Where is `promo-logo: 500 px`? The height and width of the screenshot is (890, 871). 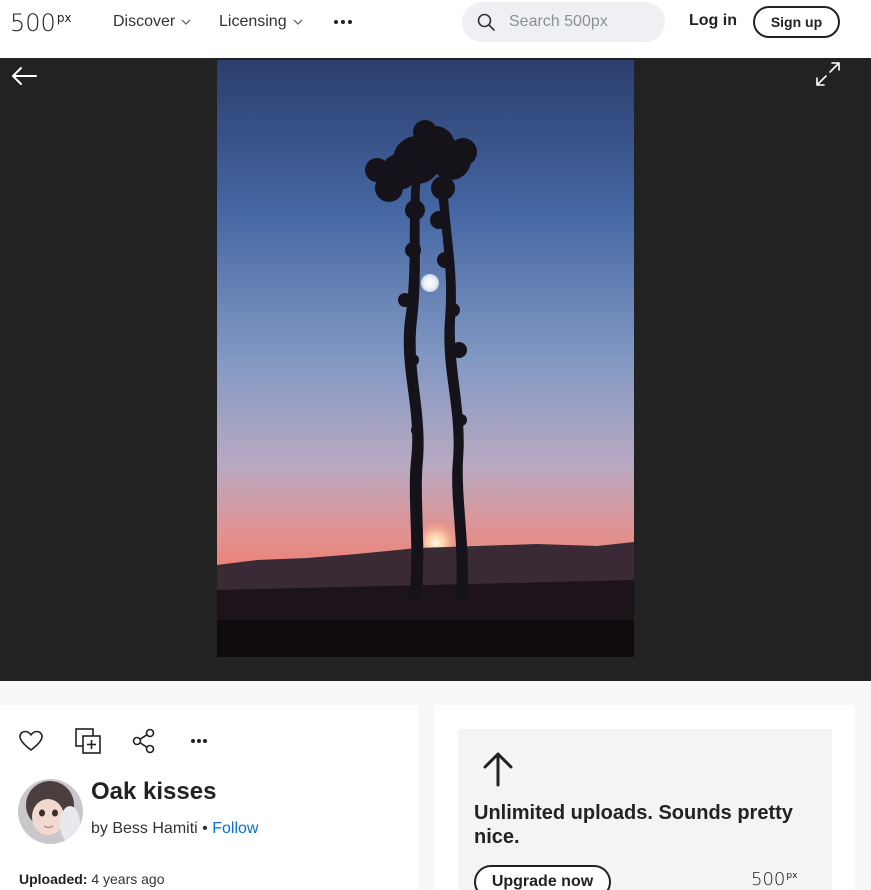
promo-logo: 500 px is located at coordinates (774, 880).